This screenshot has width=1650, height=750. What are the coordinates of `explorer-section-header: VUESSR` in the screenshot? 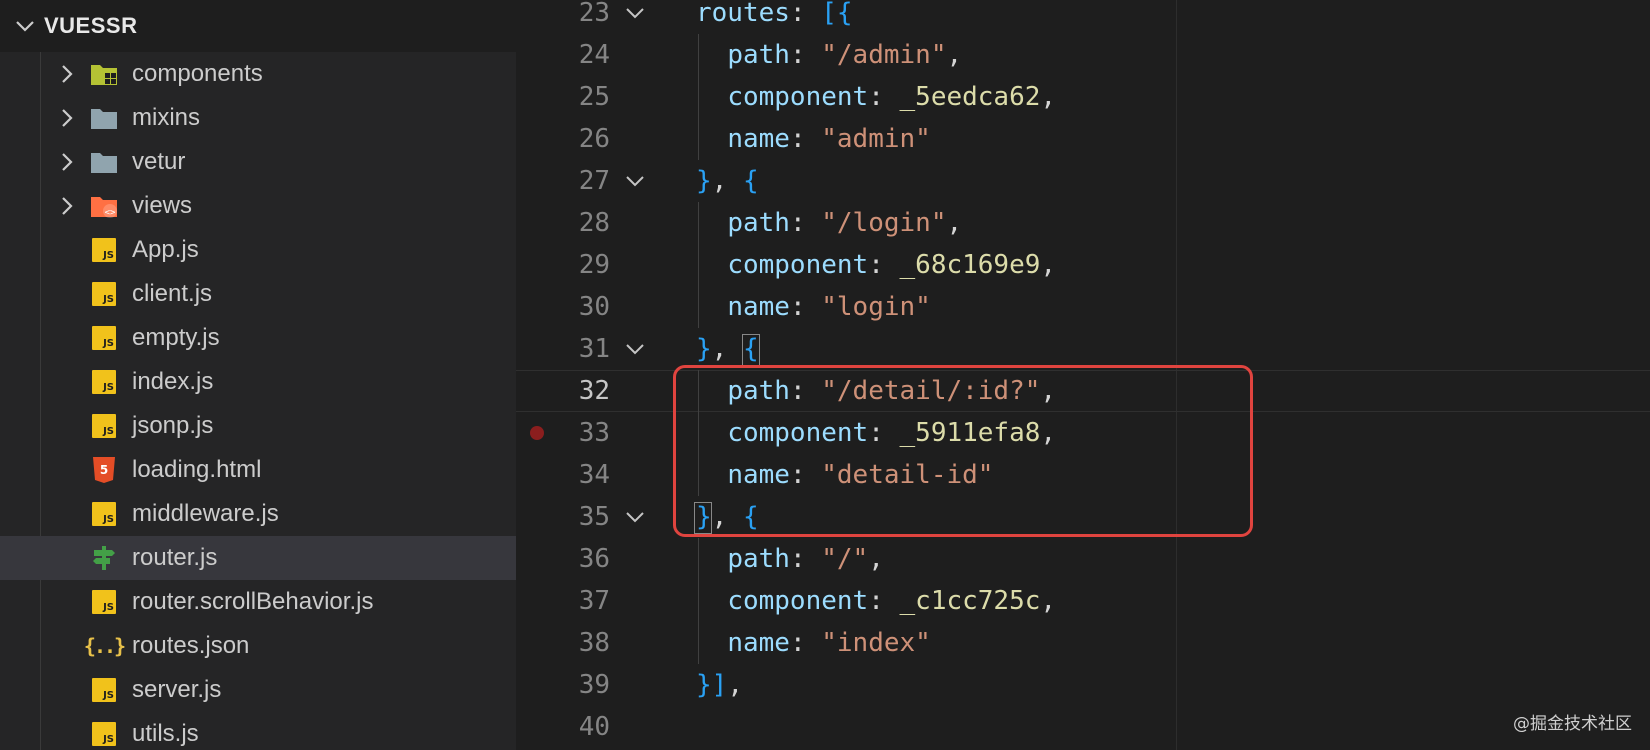 It's located at (258, 26).